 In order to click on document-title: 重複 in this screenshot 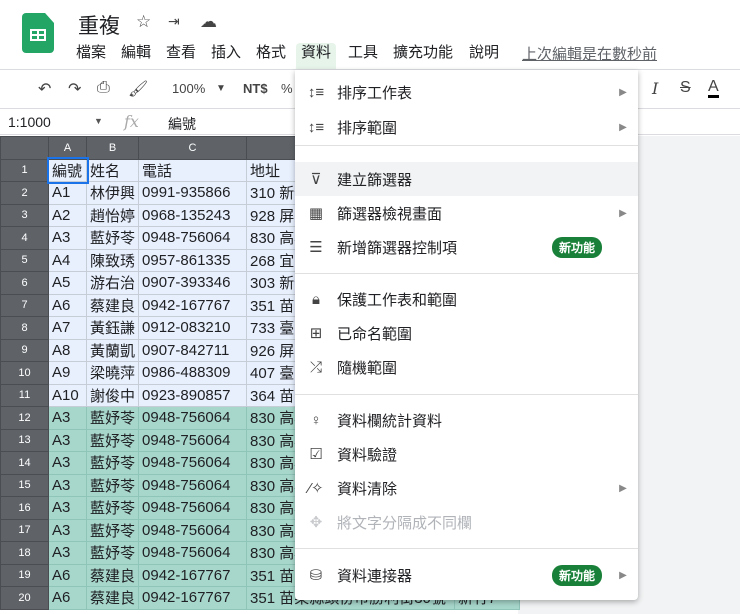, I will do `click(99, 25)`.